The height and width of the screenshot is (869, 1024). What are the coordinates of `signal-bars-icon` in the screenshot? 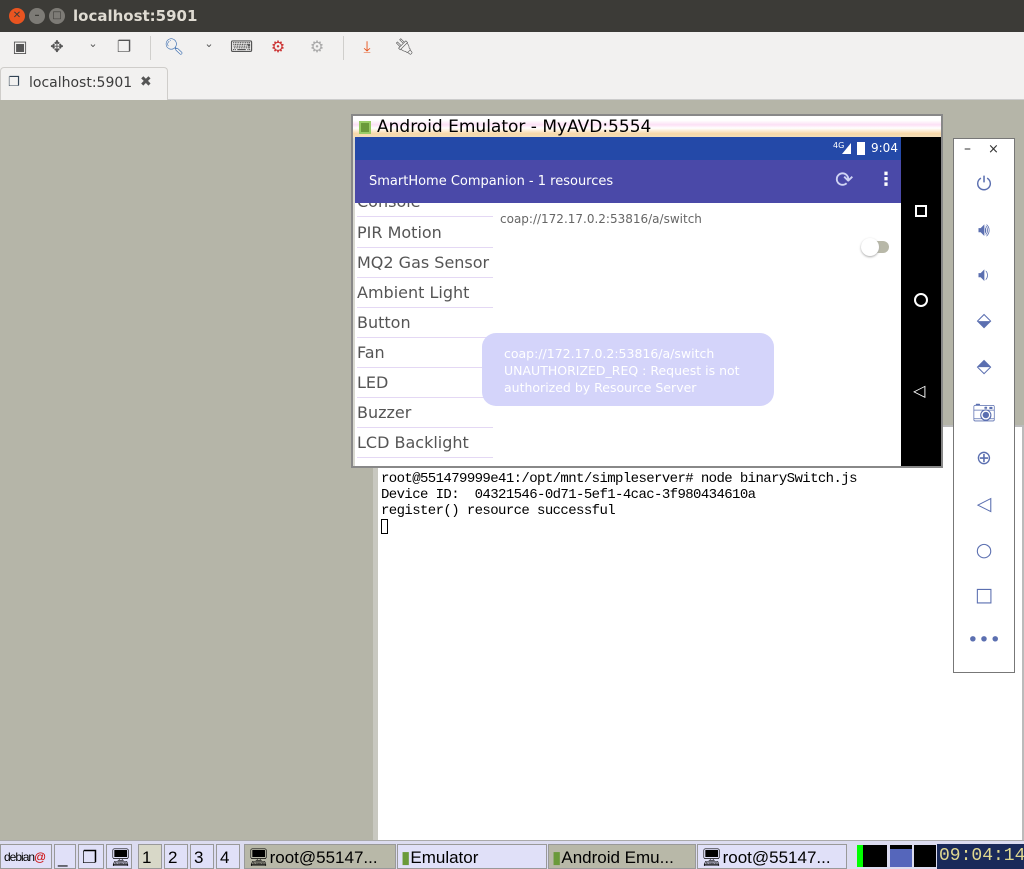 It's located at (846, 148).